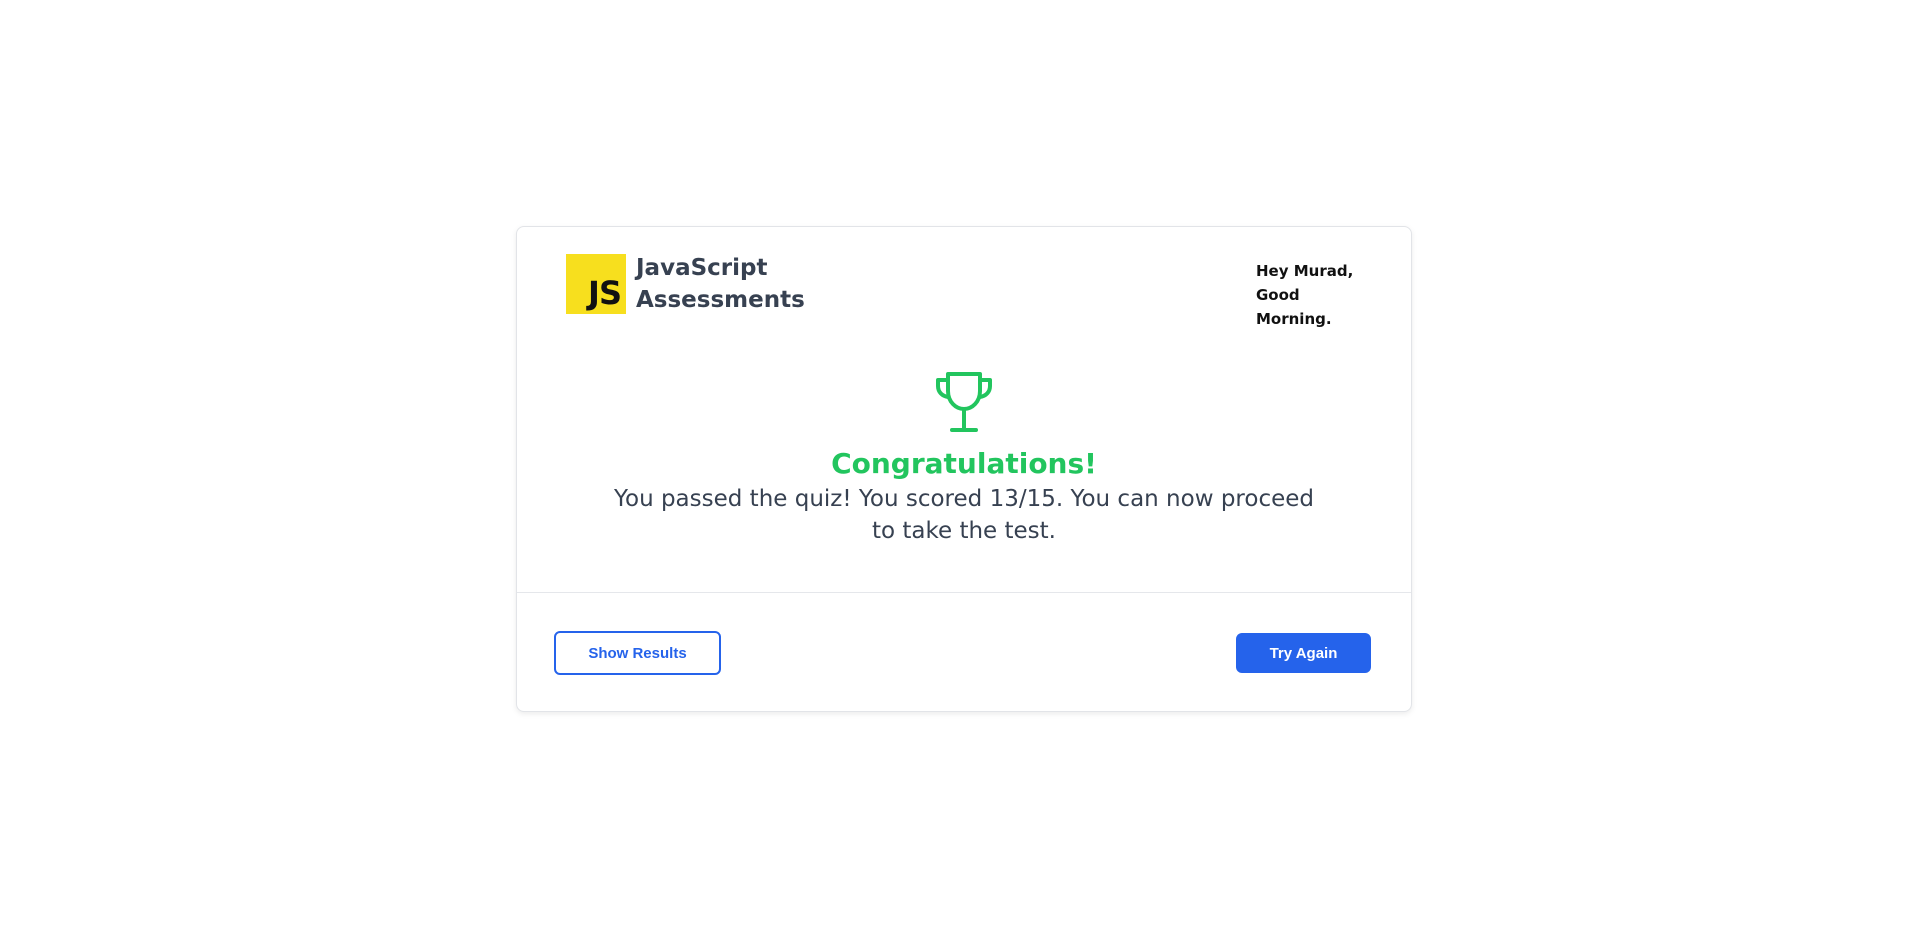  I want to click on divider, so click(964, 592).